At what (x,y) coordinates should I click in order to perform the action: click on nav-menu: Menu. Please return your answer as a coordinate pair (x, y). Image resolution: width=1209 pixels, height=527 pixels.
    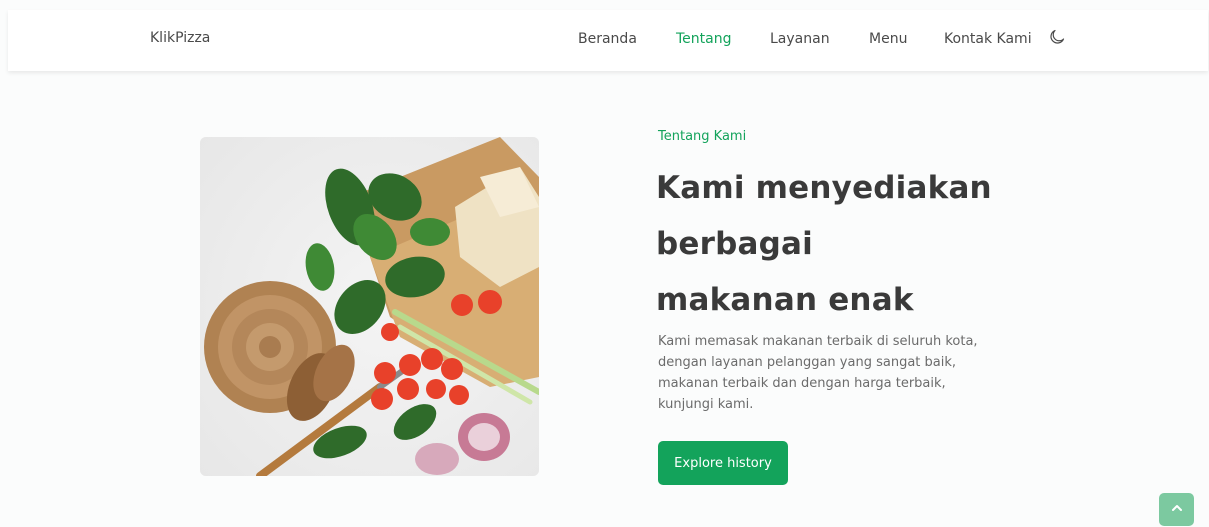
    Looking at the image, I should click on (888, 39).